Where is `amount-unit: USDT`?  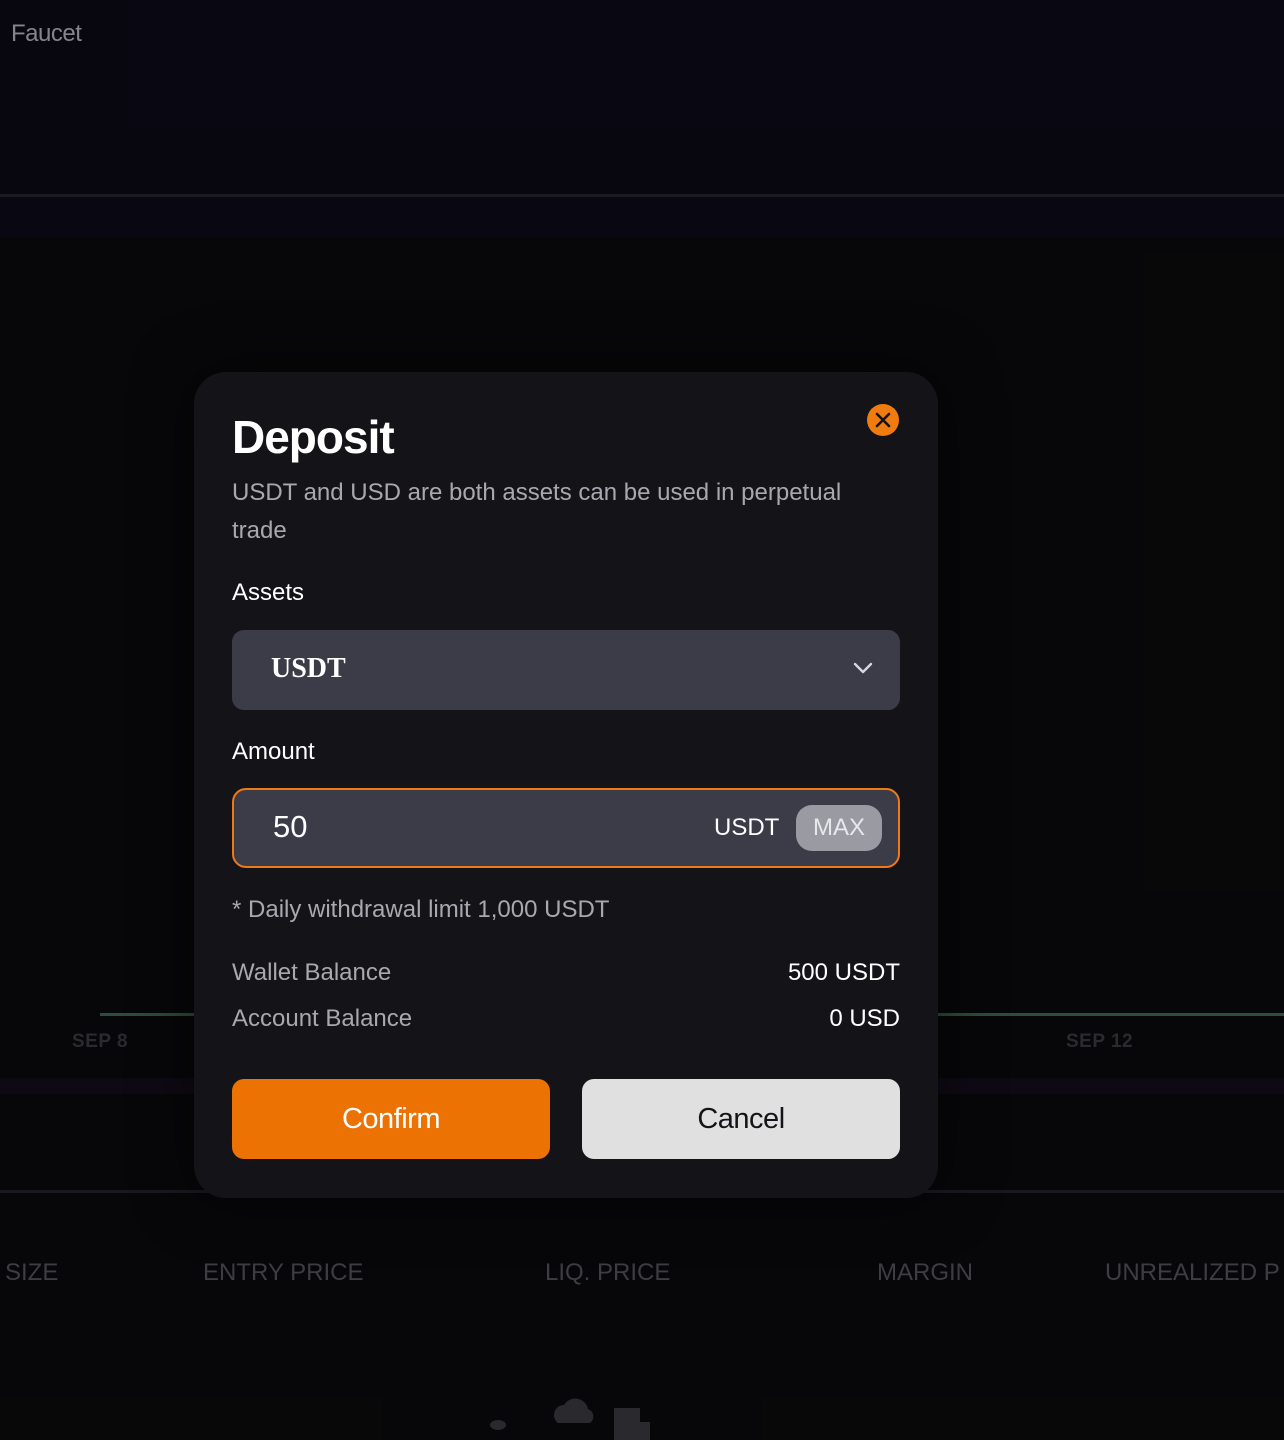 amount-unit: USDT is located at coordinates (747, 827).